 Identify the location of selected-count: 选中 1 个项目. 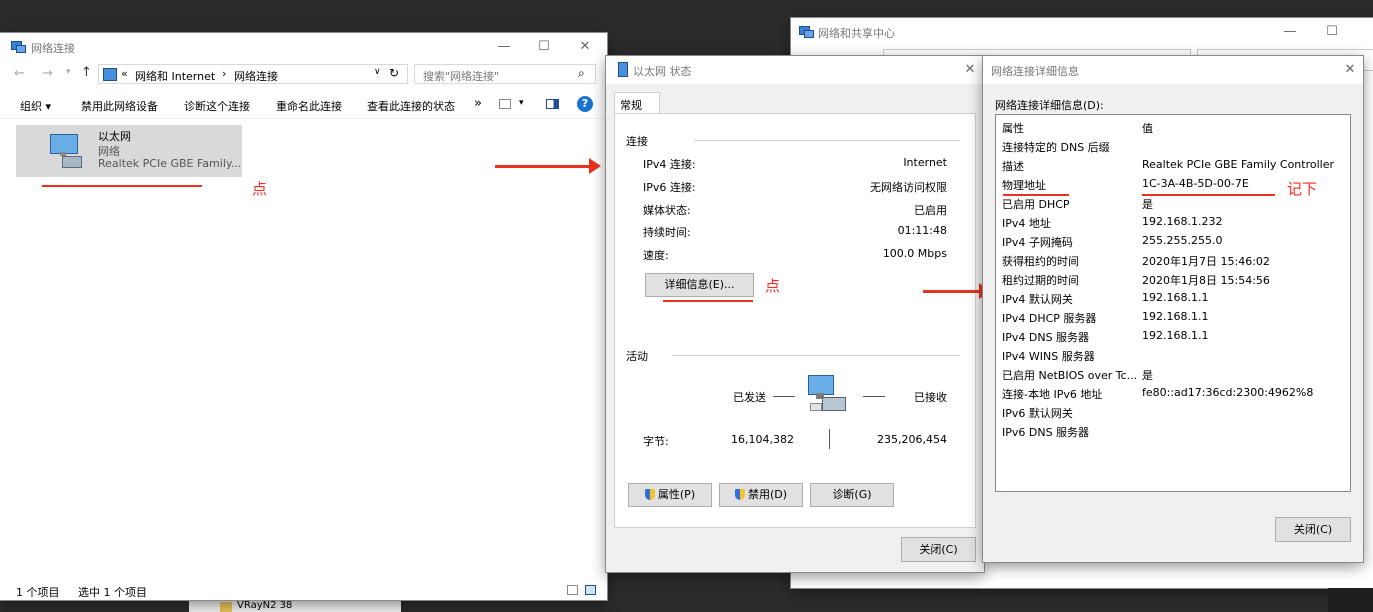
(112, 592).